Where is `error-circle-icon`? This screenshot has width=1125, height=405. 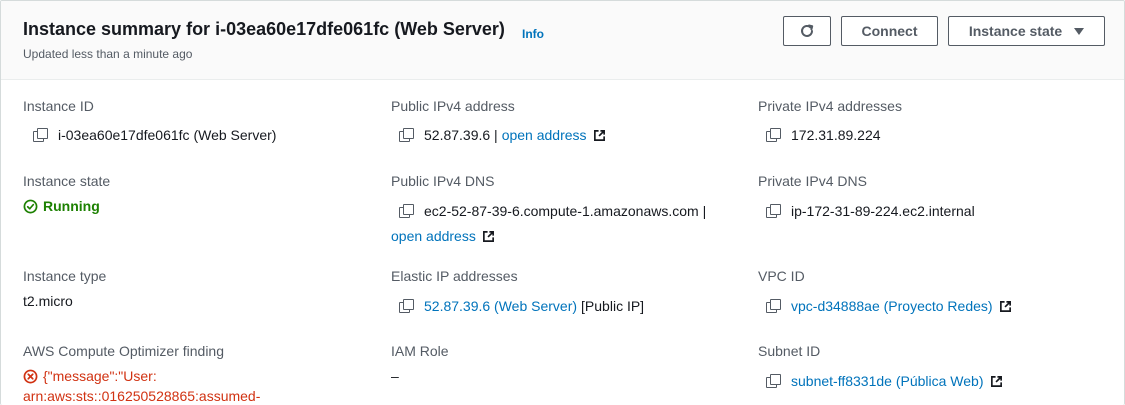
error-circle-icon is located at coordinates (30, 376).